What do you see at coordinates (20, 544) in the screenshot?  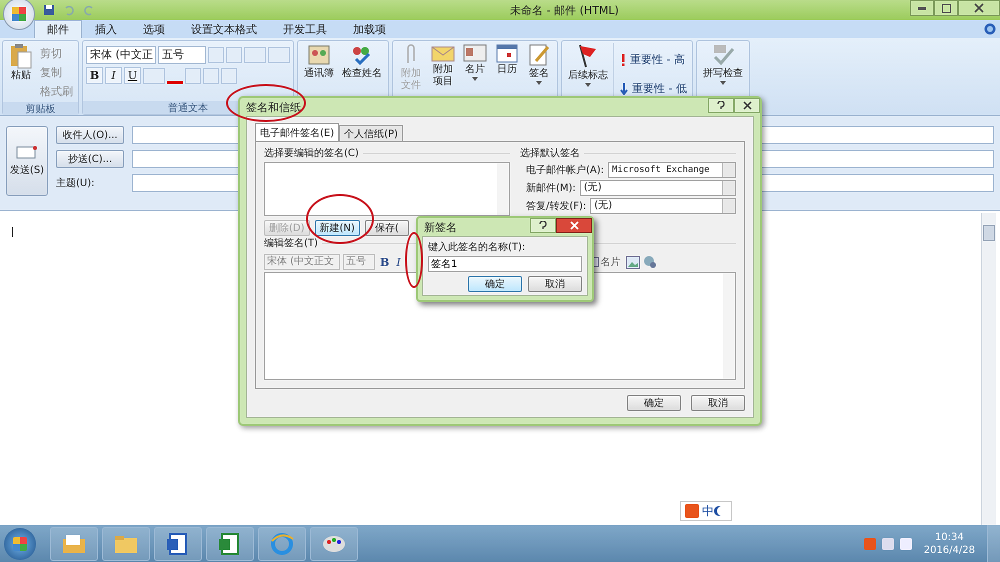 I see `start-button` at bounding box center [20, 544].